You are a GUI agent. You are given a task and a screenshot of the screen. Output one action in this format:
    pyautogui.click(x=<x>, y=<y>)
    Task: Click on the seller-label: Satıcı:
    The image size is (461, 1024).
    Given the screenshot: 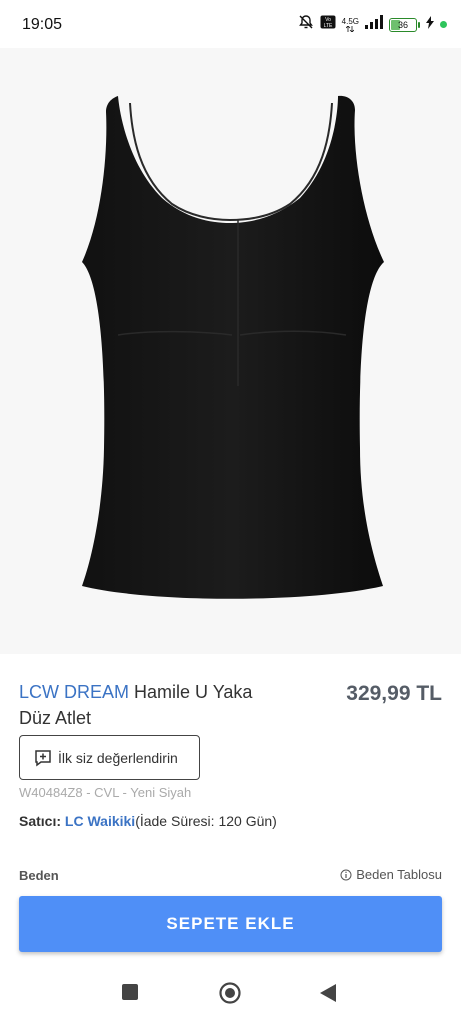 What is the action you would take?
    pyautogui.click(x=40, y=821)
    